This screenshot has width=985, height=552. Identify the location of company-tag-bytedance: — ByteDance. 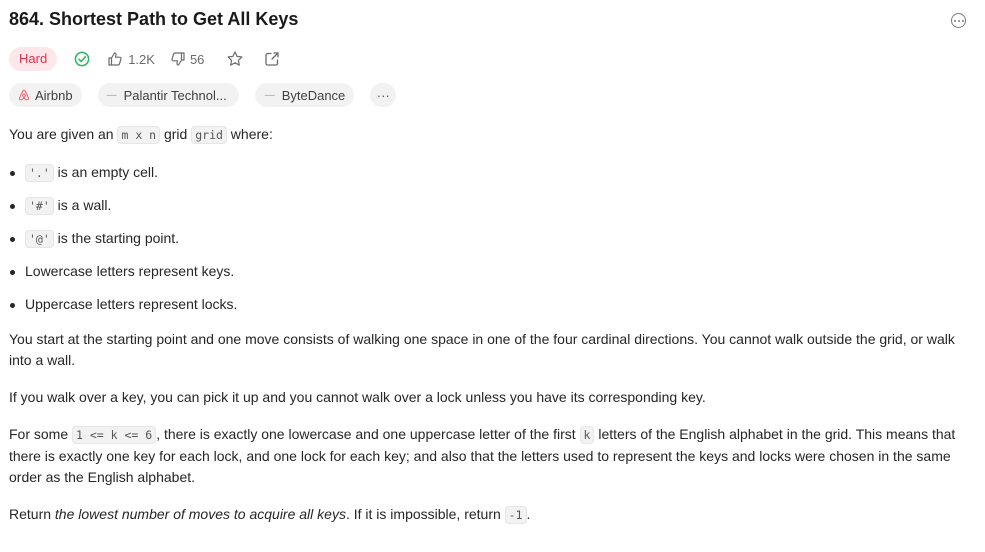
(304, 95).